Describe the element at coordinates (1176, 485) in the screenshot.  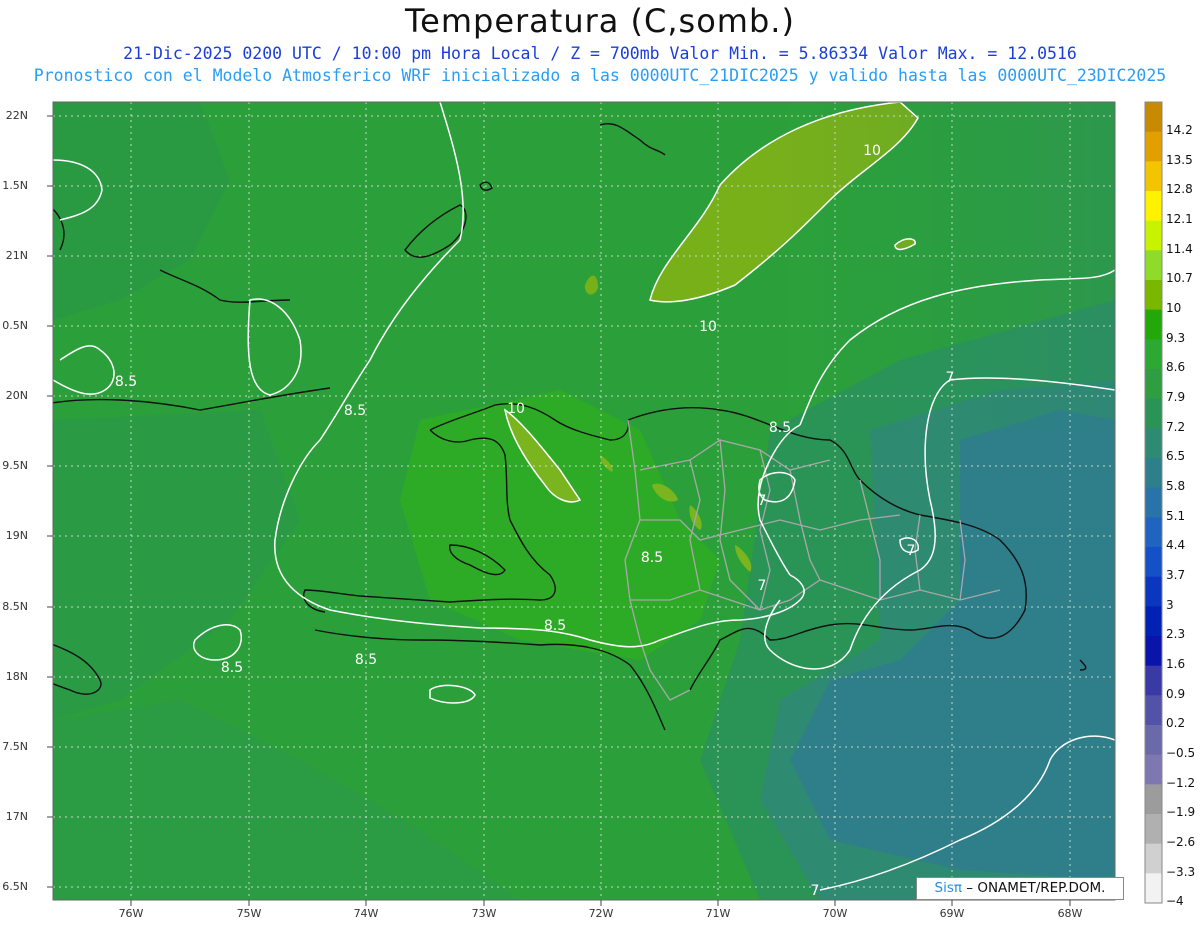
I see `colorbar-label: 5.8` at that location.